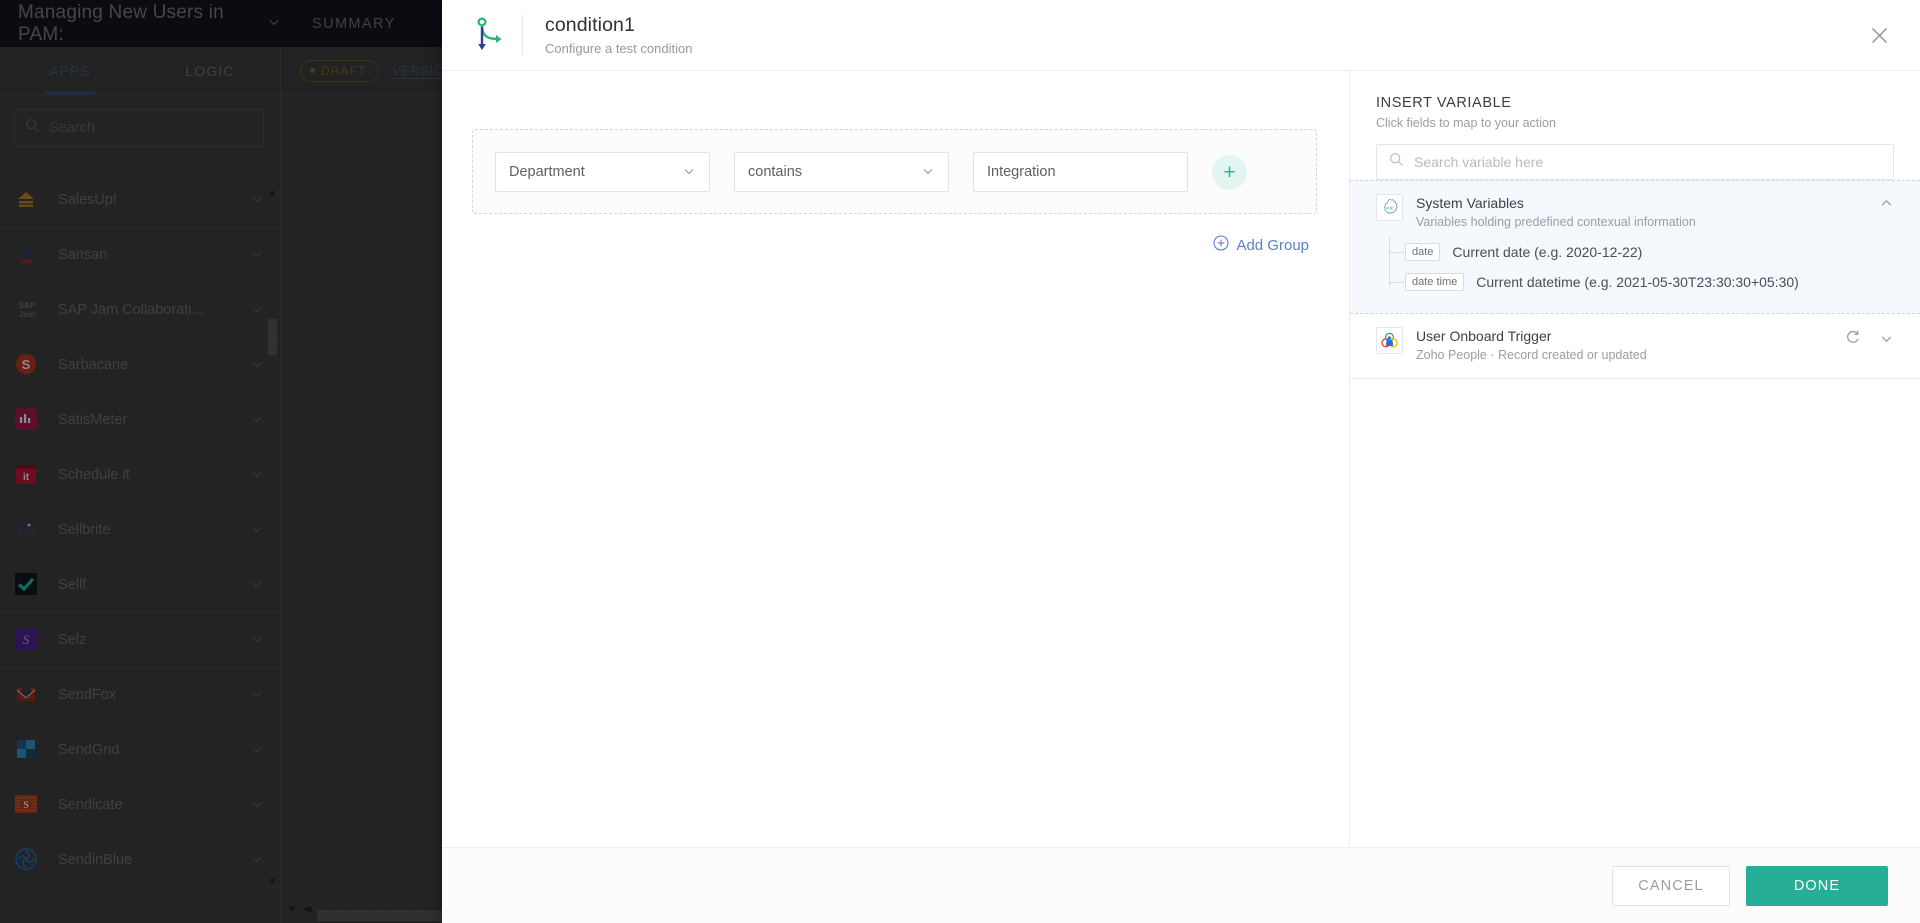 Image resolution: width=1920 pixels, height=923 pixels. What do you see at coordinates (619, 48) in the screenshot?
I see `page-subtitle: Configure a test condition` at bounding box center [619, 48].